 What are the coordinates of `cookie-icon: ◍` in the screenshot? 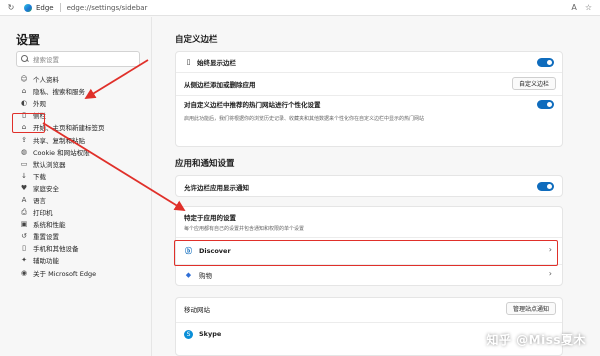 It's located at (24, 151).